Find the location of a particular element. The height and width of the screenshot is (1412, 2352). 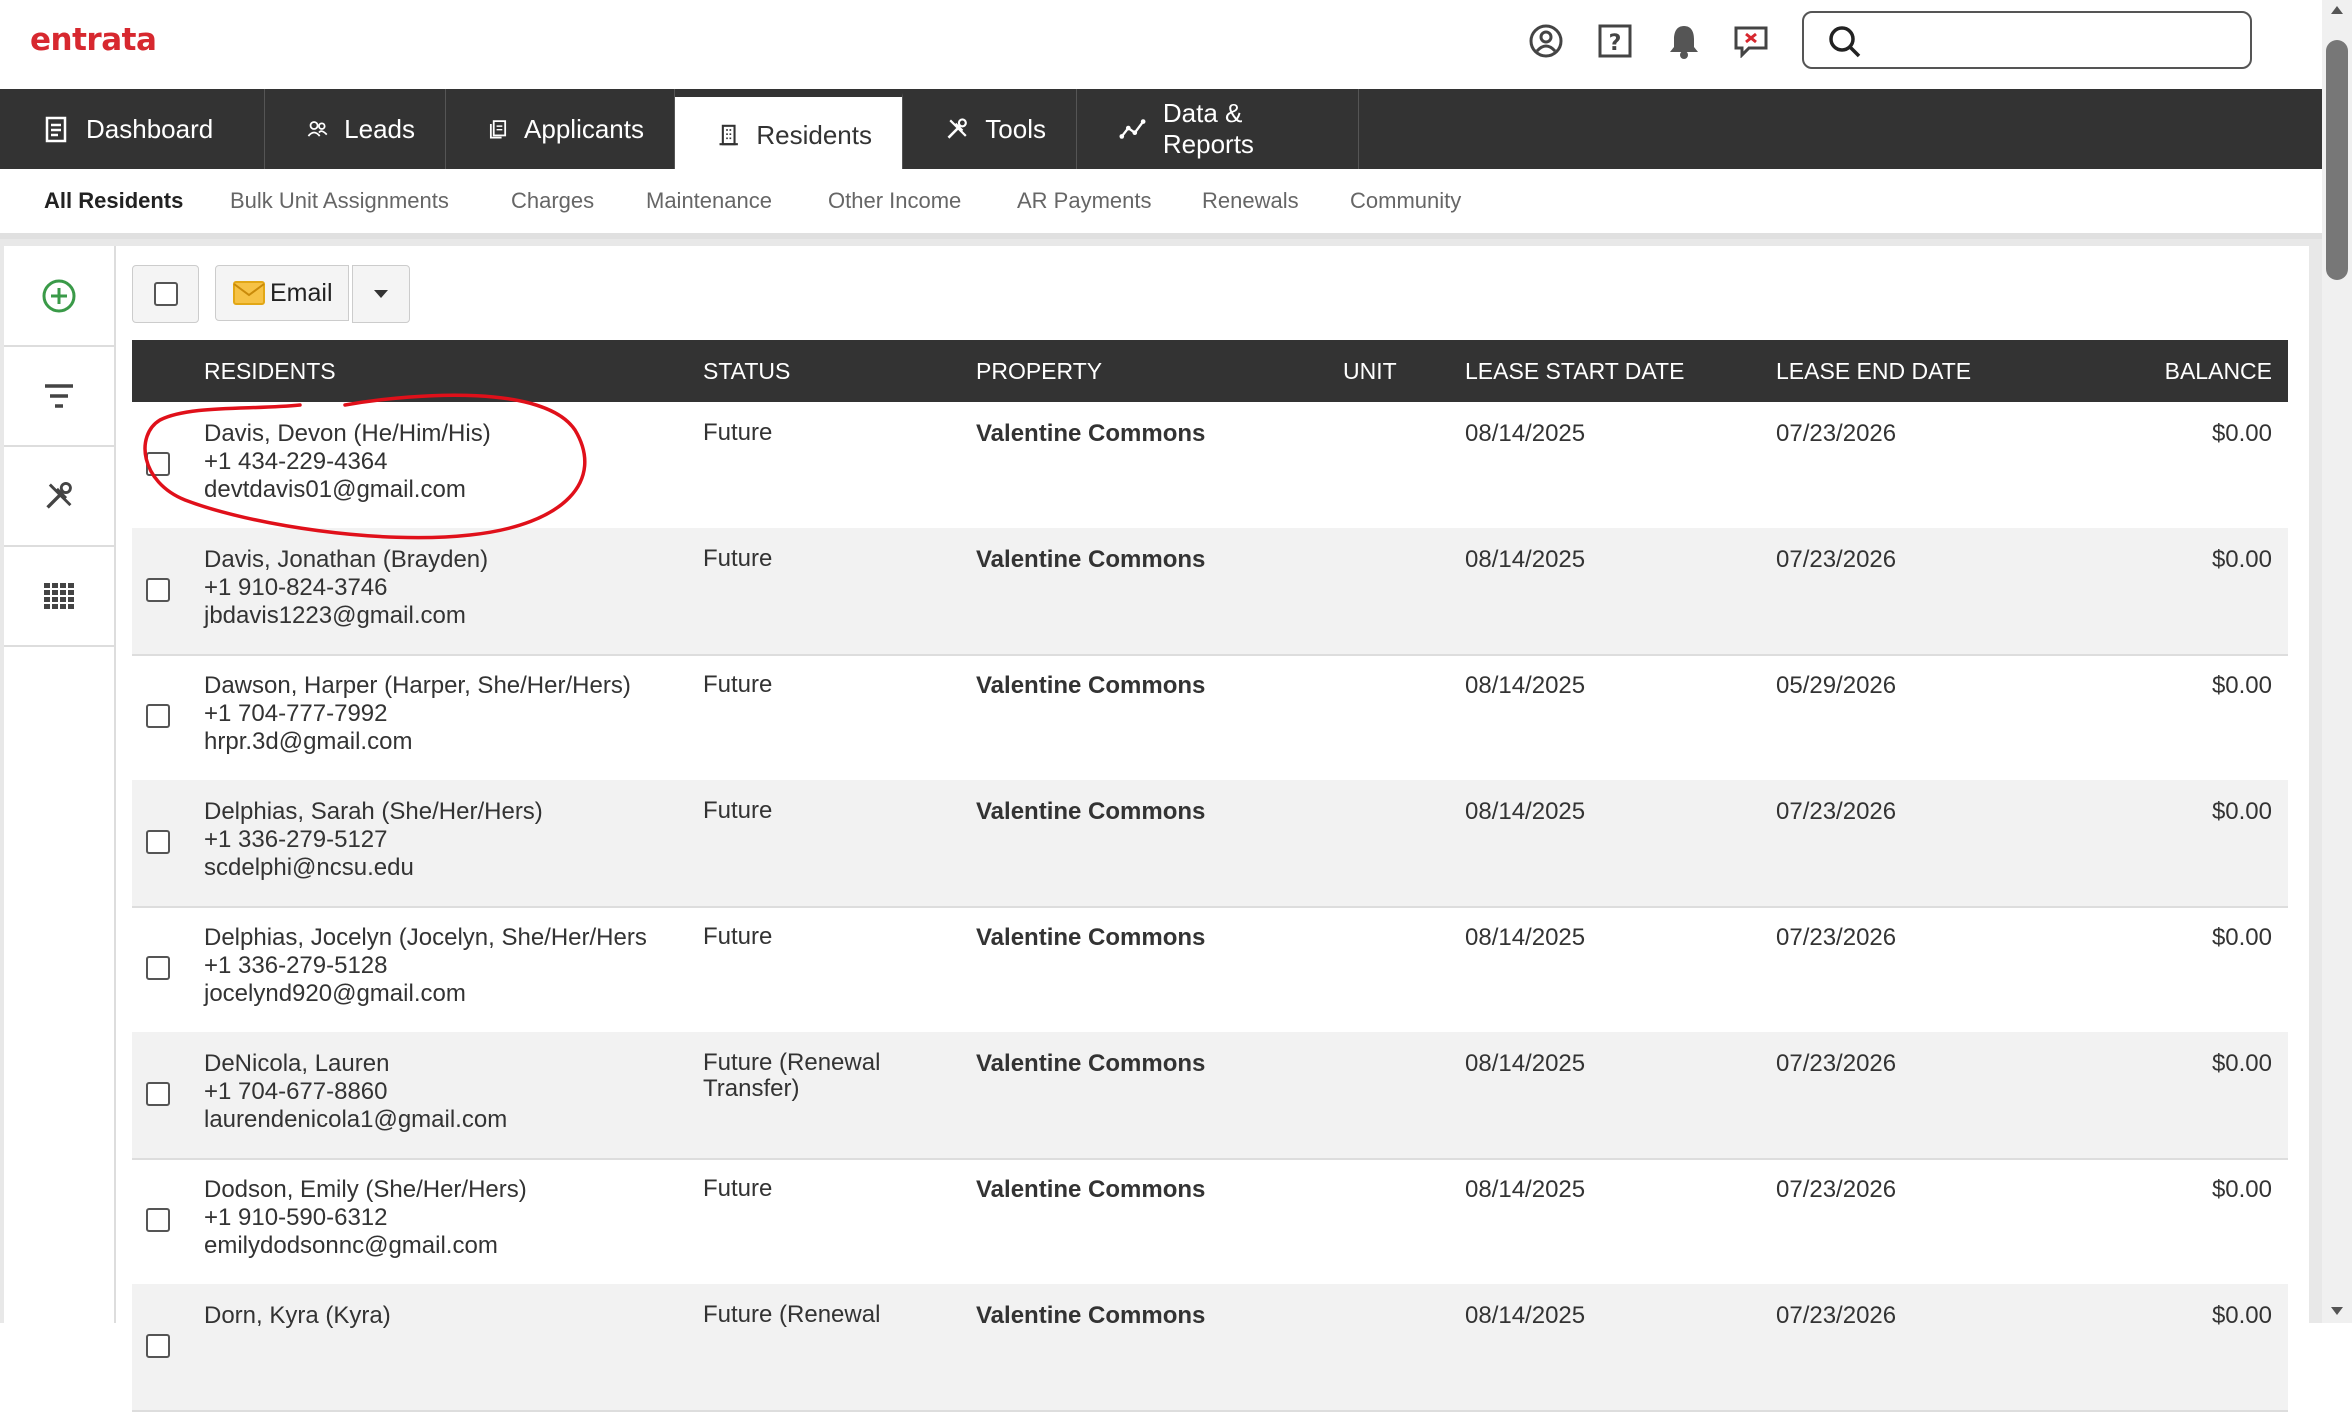

envelope-icon is located at coordinates (249, 293).